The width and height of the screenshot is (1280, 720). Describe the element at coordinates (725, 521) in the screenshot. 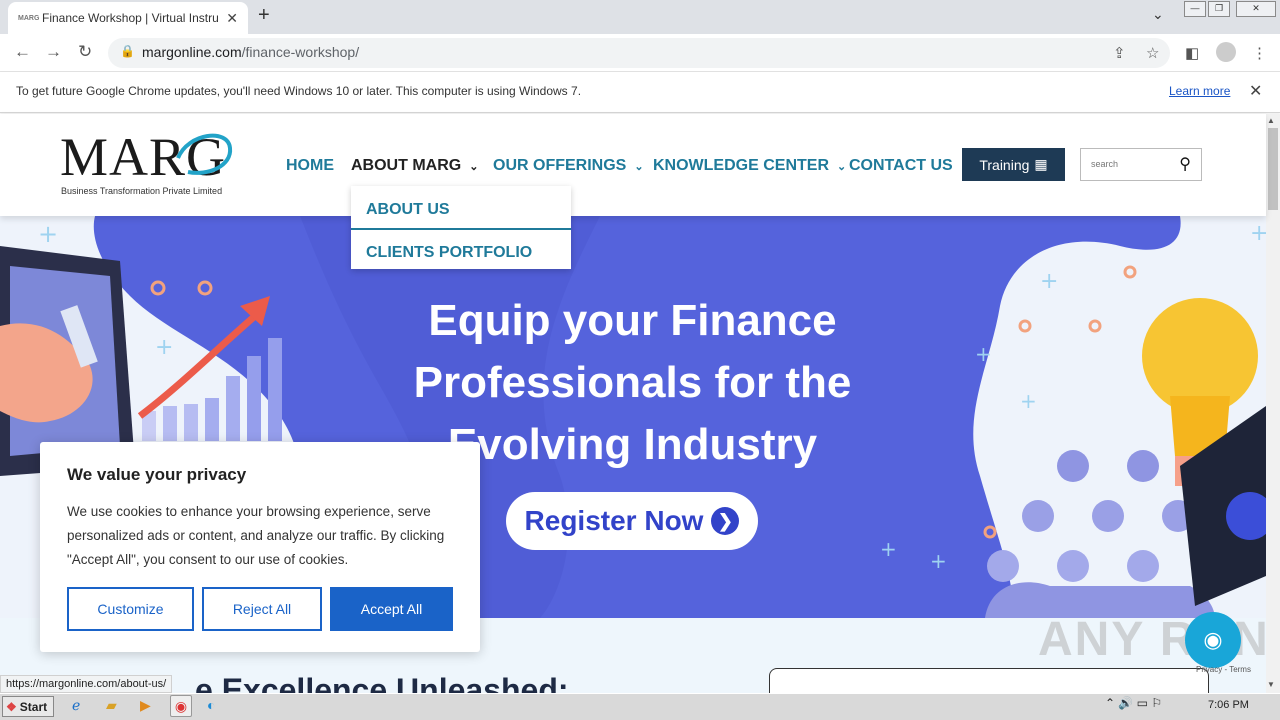

I see `chevron-right-circle-icon: ❯` at that location.